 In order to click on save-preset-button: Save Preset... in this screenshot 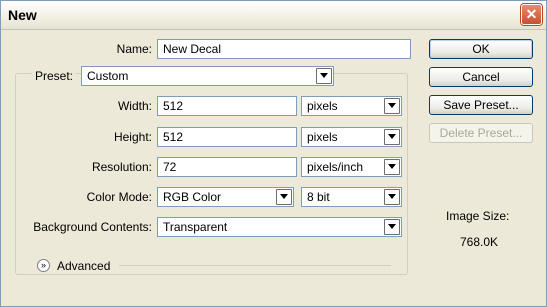, I will do `click(481, 105)`.